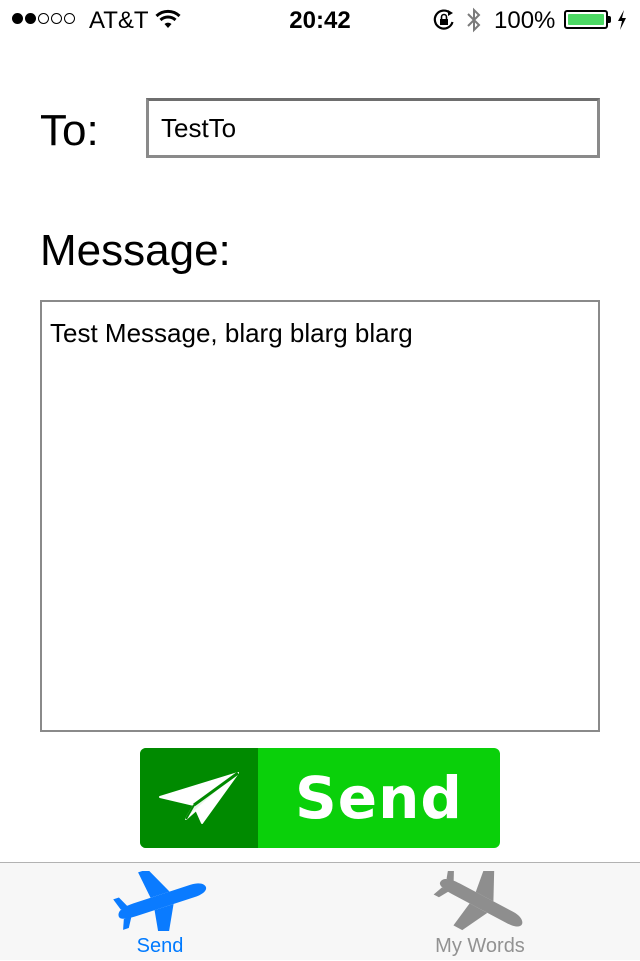 The image size is (640, 961). Describe the element at coordinates (622, 23) in the screenshot. I see `charging-bolt-icon` at that location.